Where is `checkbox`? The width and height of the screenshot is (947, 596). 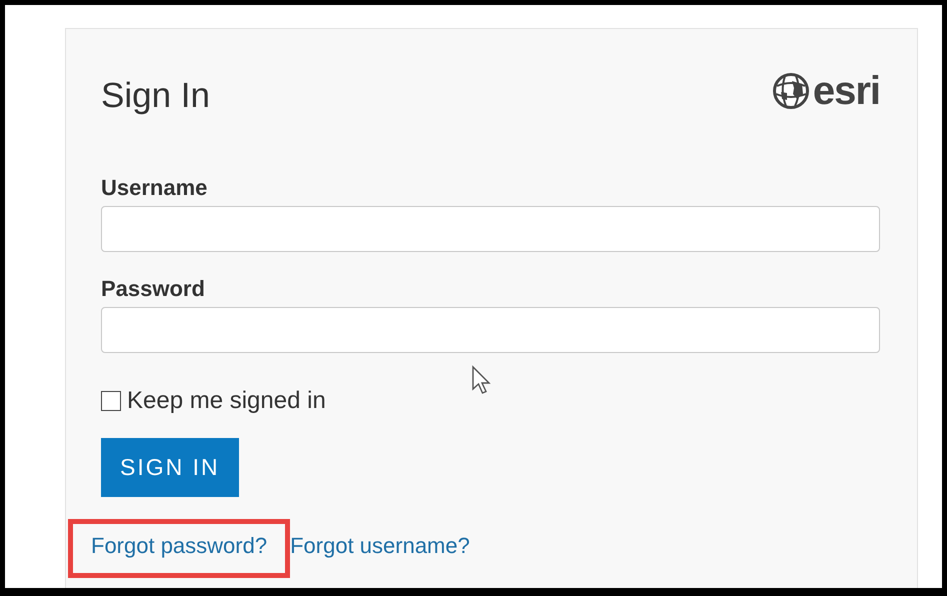
checkbox is located at coordinates (111, 401).